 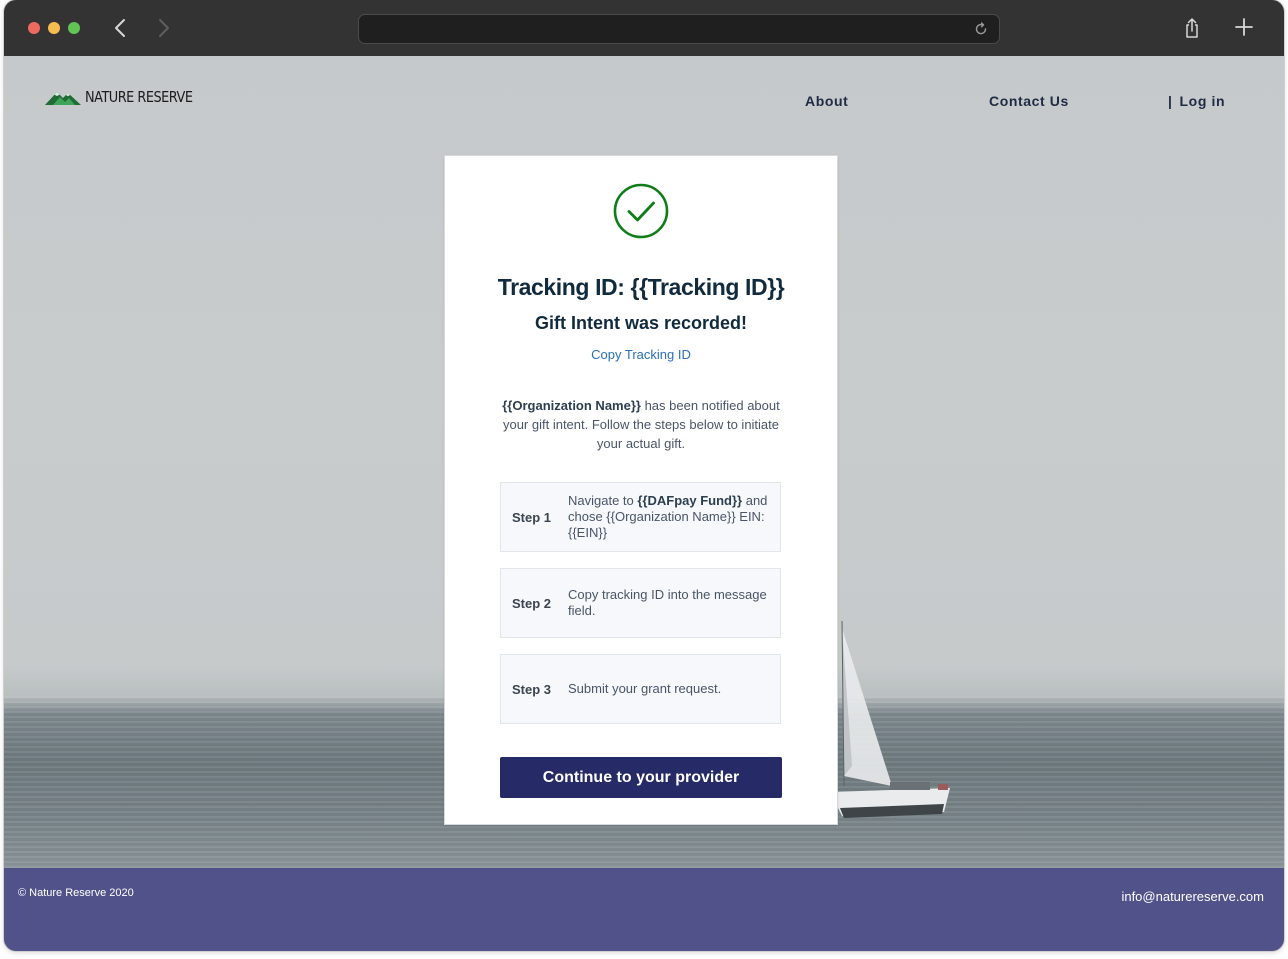 I want to click on organization-name: {{Organization Name}}, so click(x=571, y=405).